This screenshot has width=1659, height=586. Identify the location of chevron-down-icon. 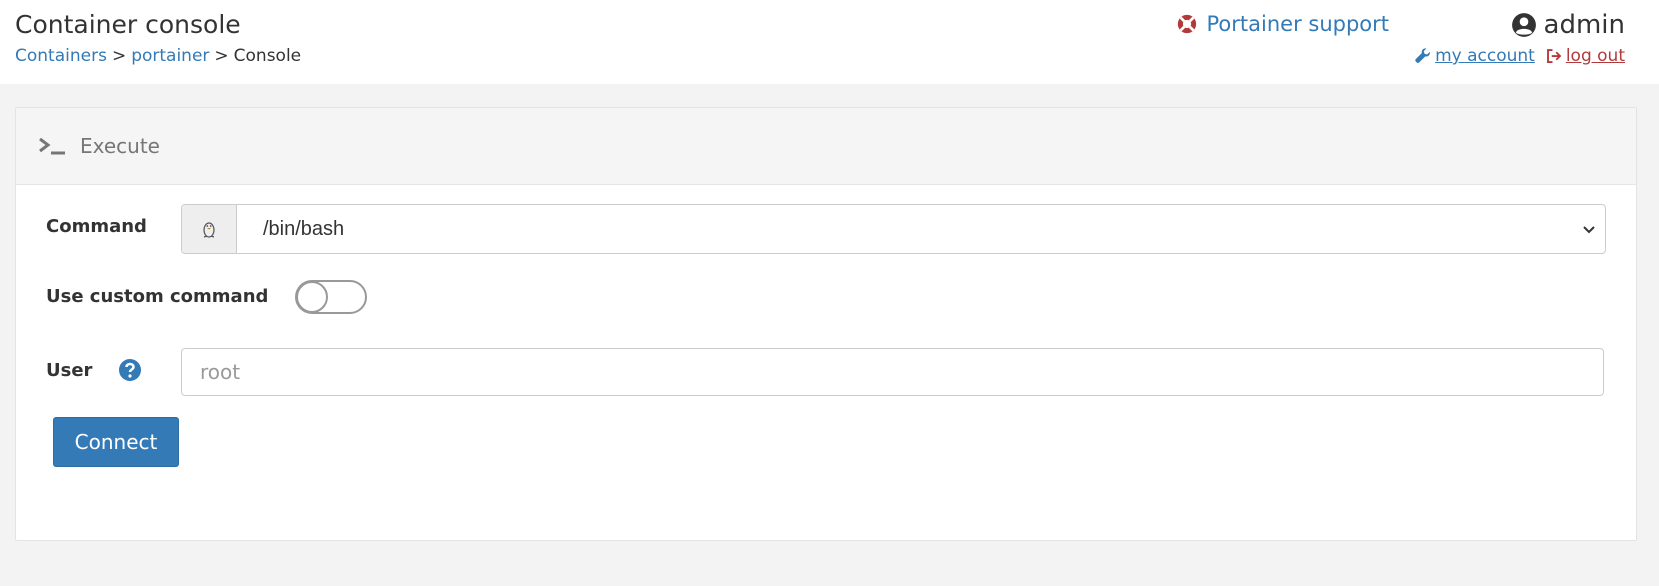
(1589, 230).